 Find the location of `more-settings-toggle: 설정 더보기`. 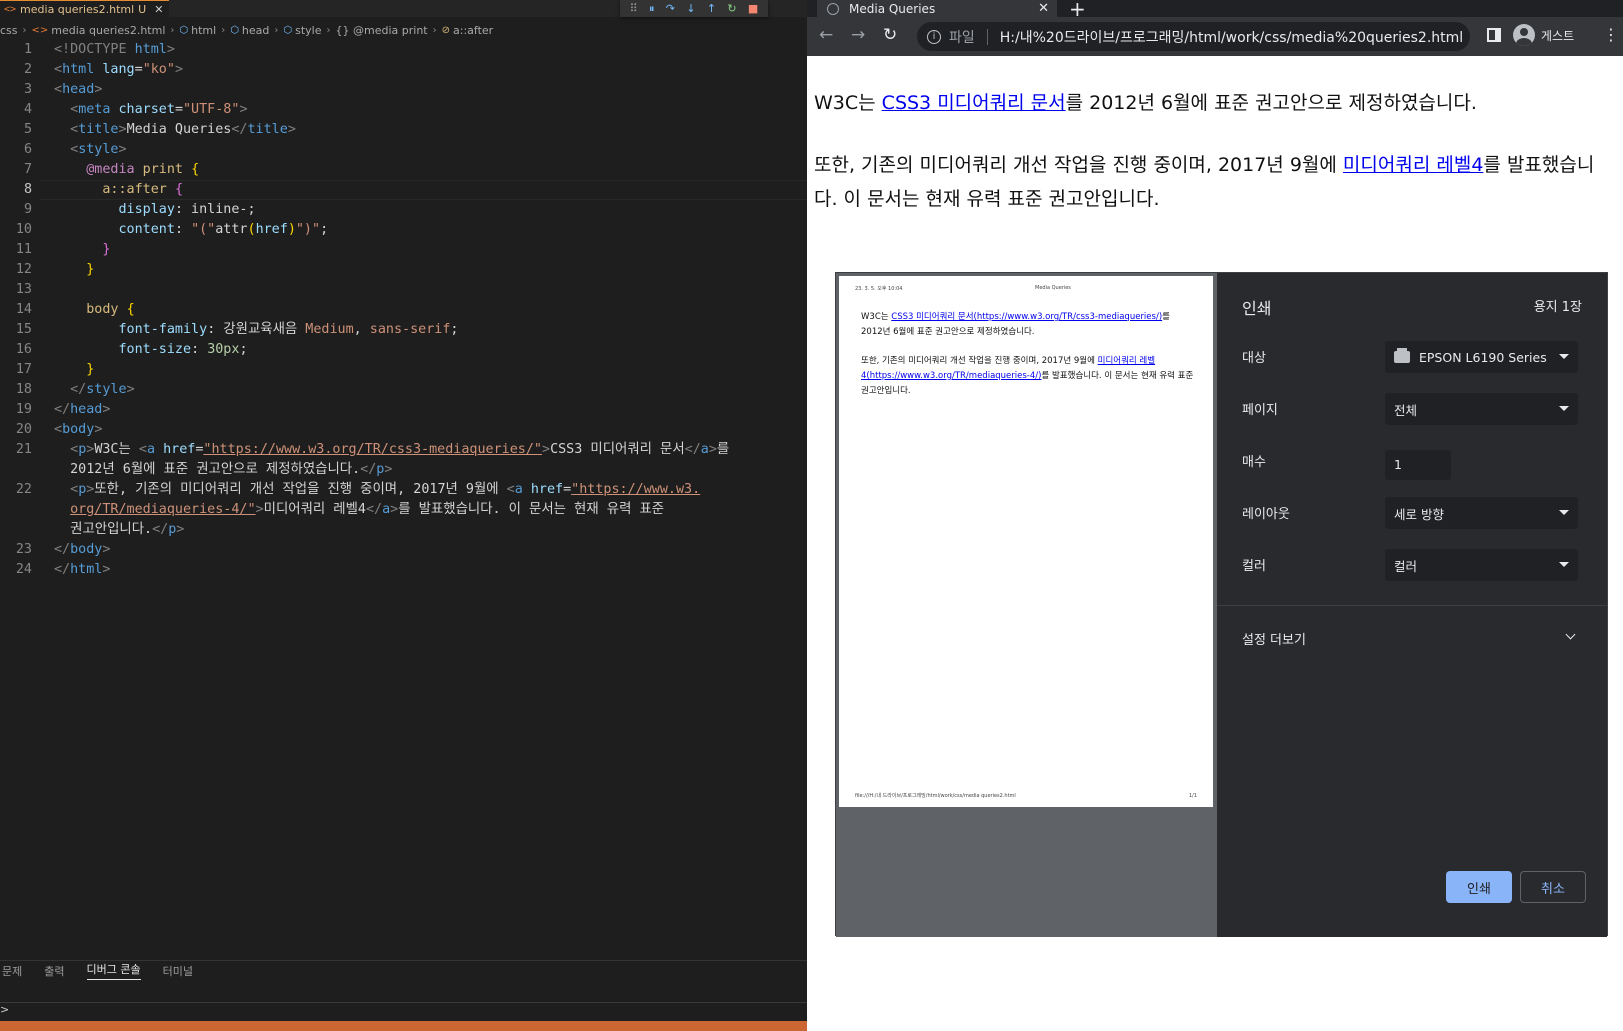

more-settings-toggle: 설정 더보기 is located at coordinates (1274, 638).